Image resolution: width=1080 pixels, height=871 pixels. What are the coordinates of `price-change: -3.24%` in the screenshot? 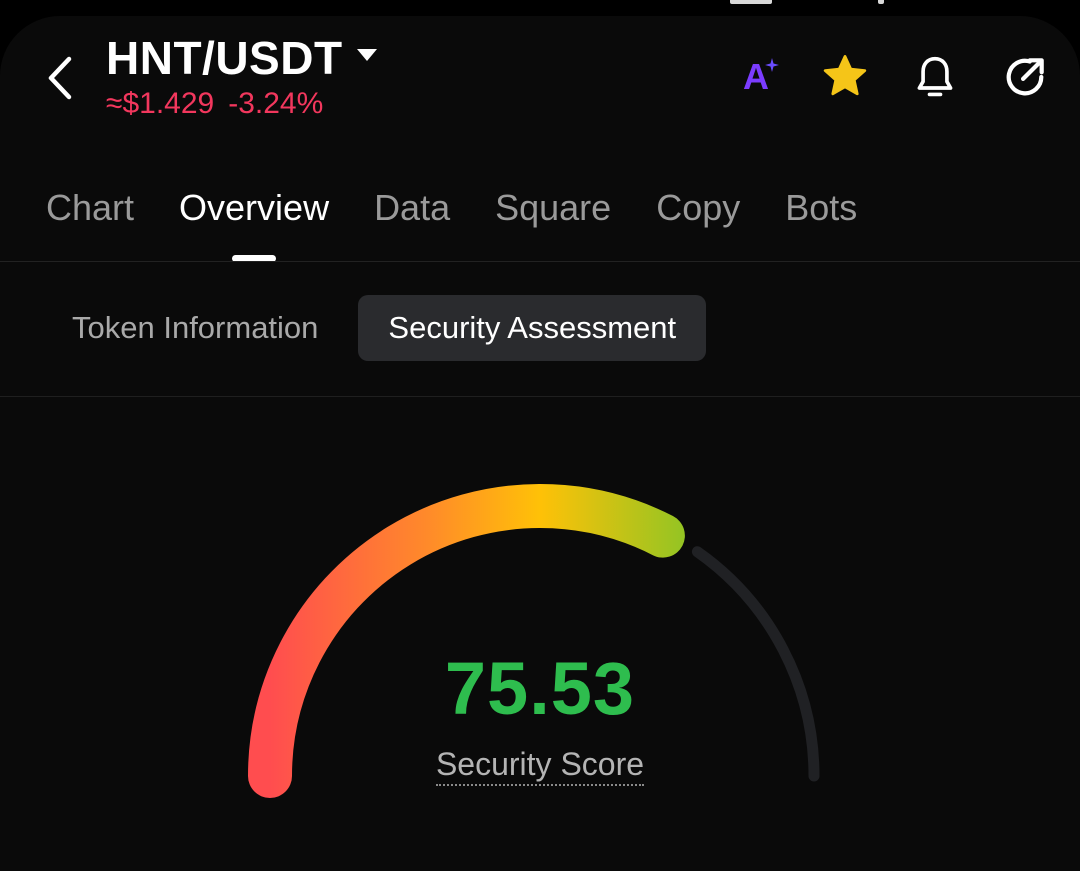 It's located at (276, 103).